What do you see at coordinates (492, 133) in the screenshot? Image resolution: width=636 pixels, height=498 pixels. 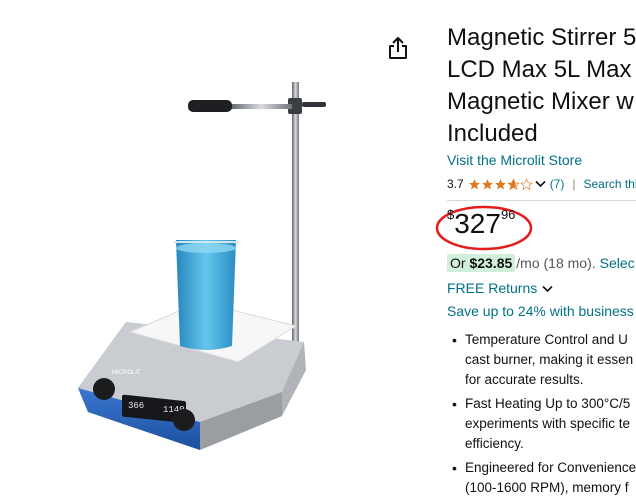 I see `title-line: Included` at bounding box center [492, 133].